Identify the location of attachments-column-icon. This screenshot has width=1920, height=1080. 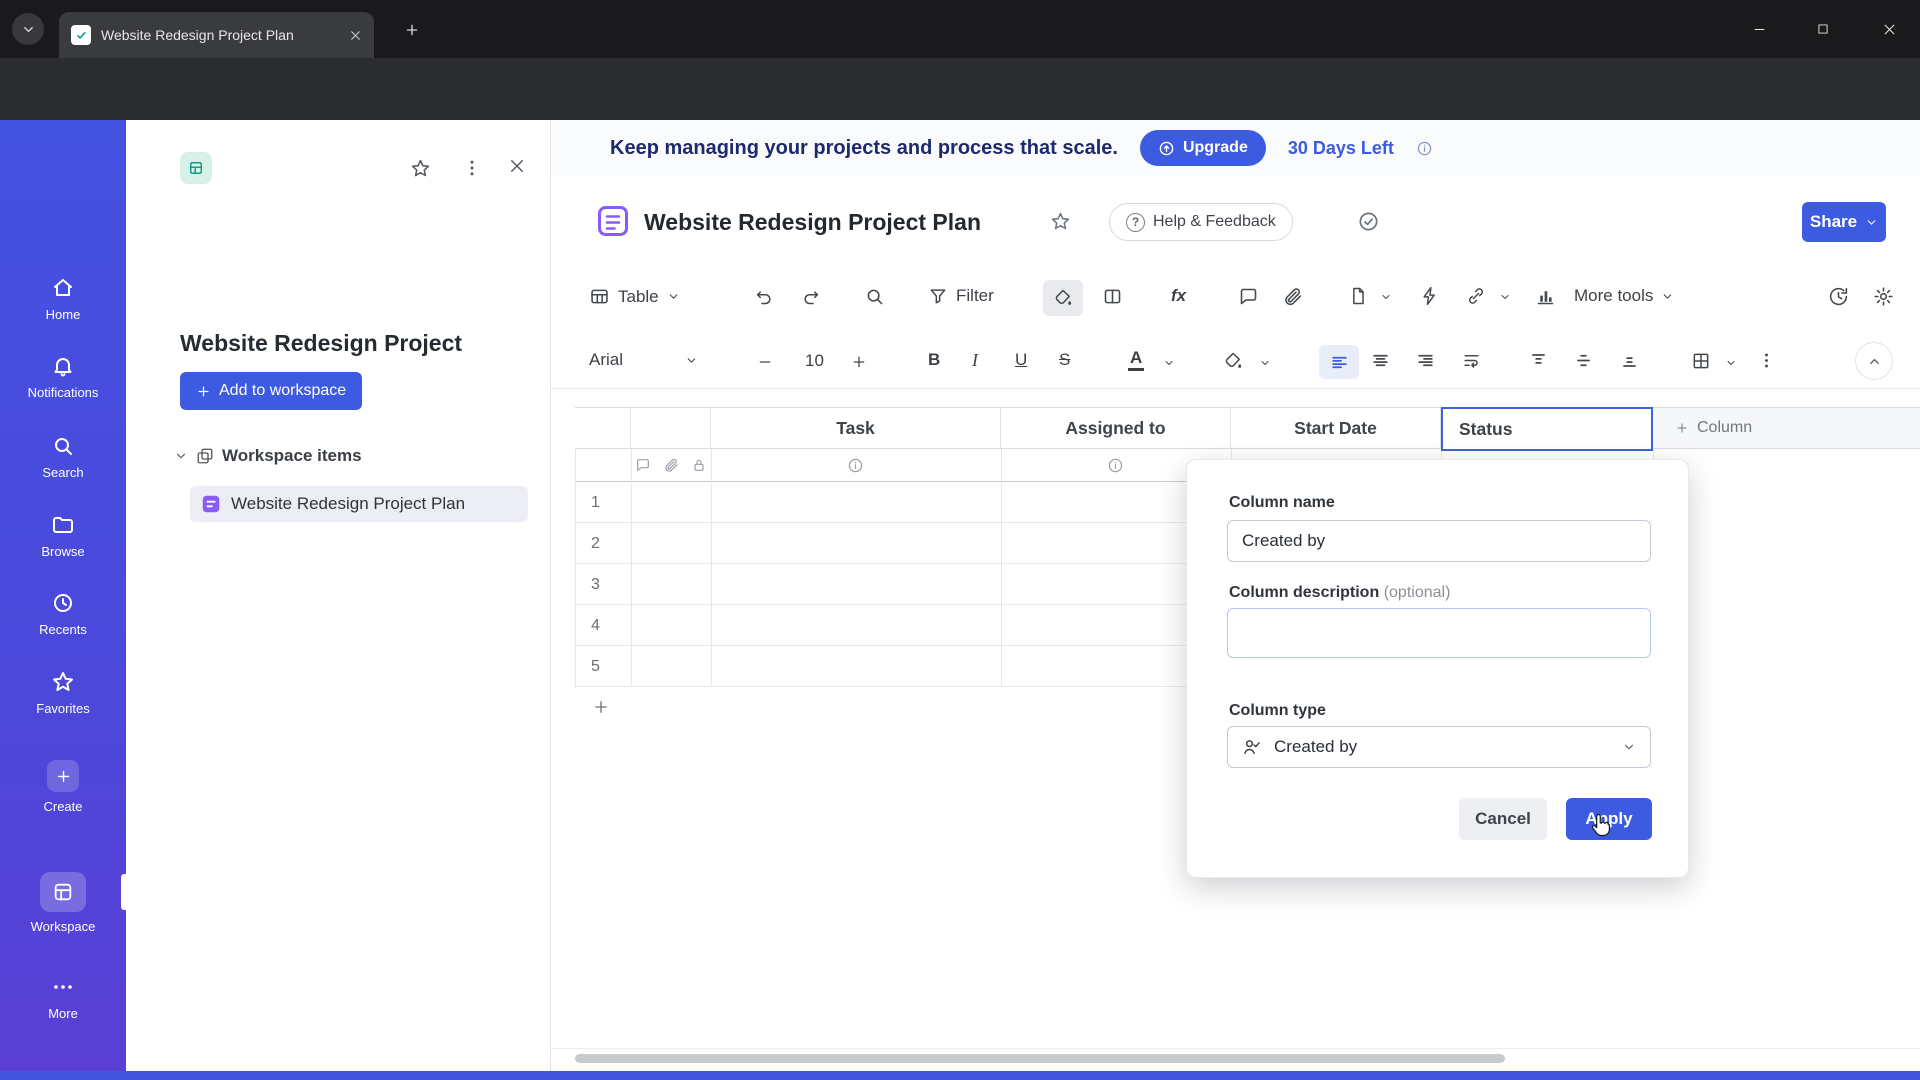
(671, 465).